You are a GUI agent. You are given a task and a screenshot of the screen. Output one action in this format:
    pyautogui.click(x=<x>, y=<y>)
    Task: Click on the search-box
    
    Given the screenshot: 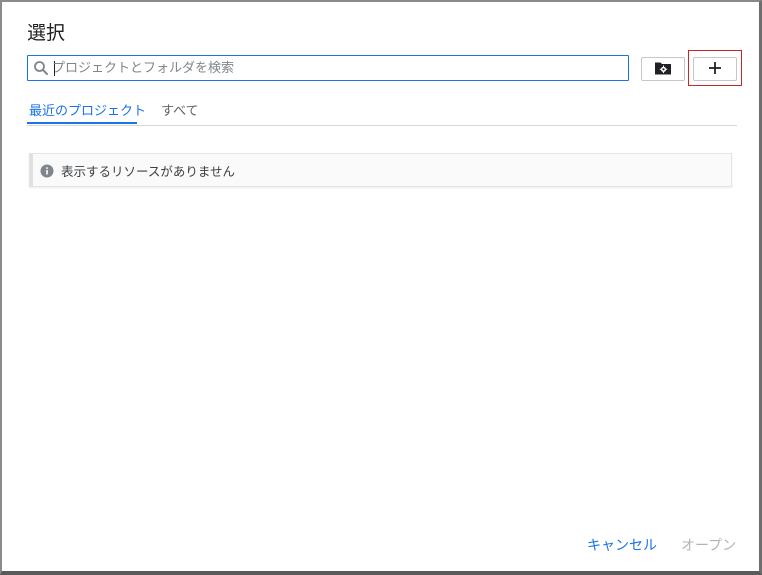 What is the action you would take?
    pyautogui.click(x=328, y=68)
    